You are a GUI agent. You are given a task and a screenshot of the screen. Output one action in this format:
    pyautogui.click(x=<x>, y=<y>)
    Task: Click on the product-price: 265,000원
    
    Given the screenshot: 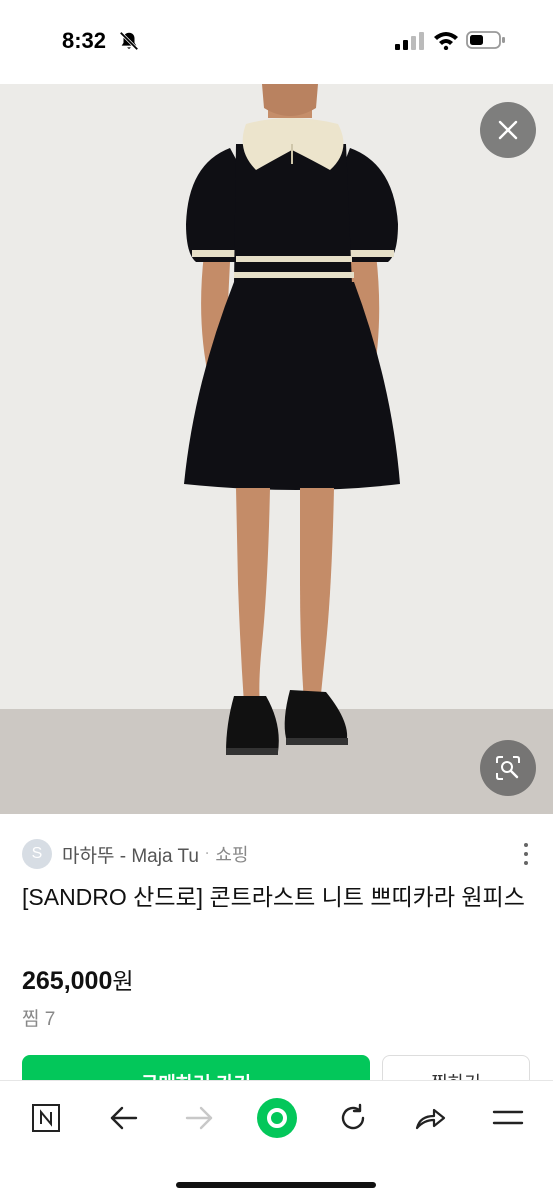 What is the action you would take?
    pyautogui.click(x=78, y=979)
    